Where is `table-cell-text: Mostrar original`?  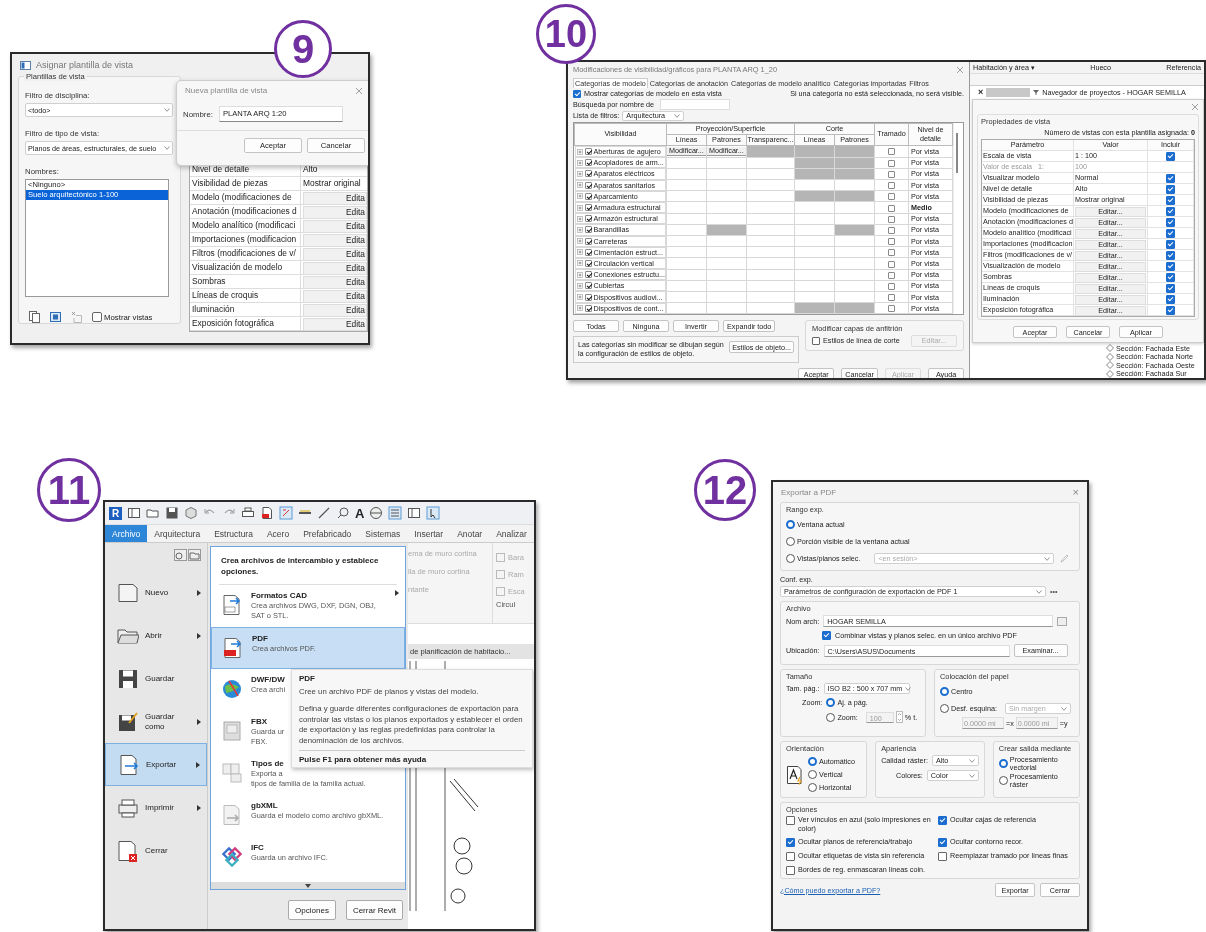
table-cell-text: Mostrar original is located at coordinates (332, 183).